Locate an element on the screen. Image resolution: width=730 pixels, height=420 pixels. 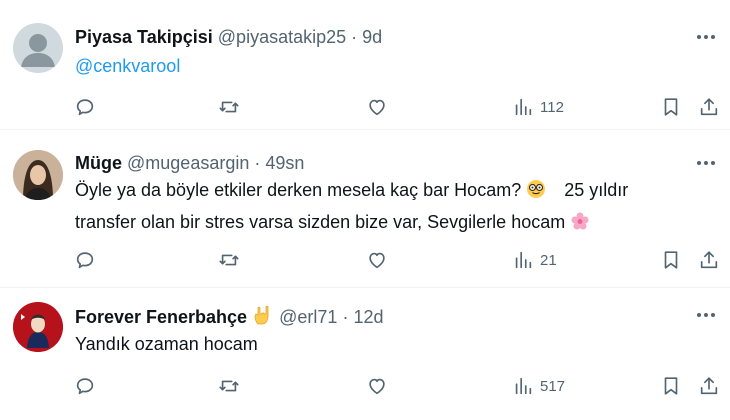
tweet-header: Piyasa Takipçisi @piyasatakip25 · 9d is located at coordinates (228, 37).